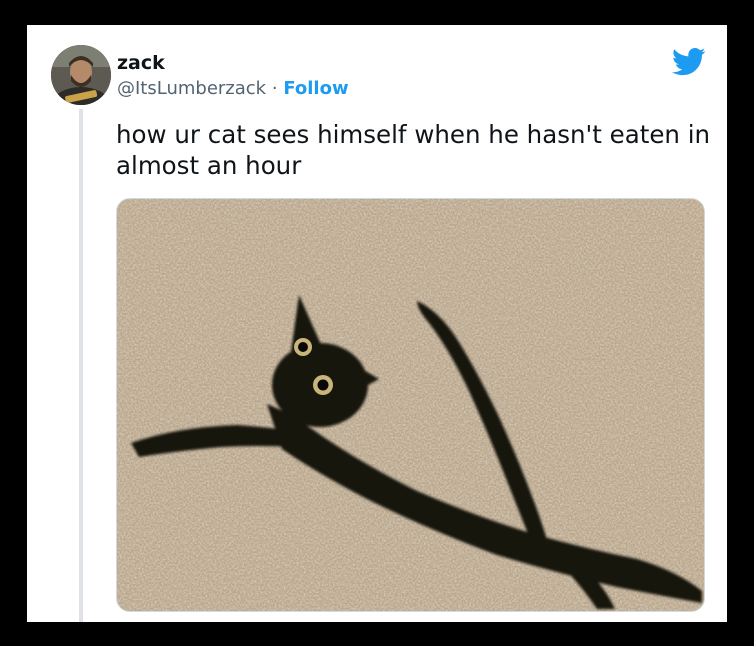  I want to click on thread-line, so click(81, 365).